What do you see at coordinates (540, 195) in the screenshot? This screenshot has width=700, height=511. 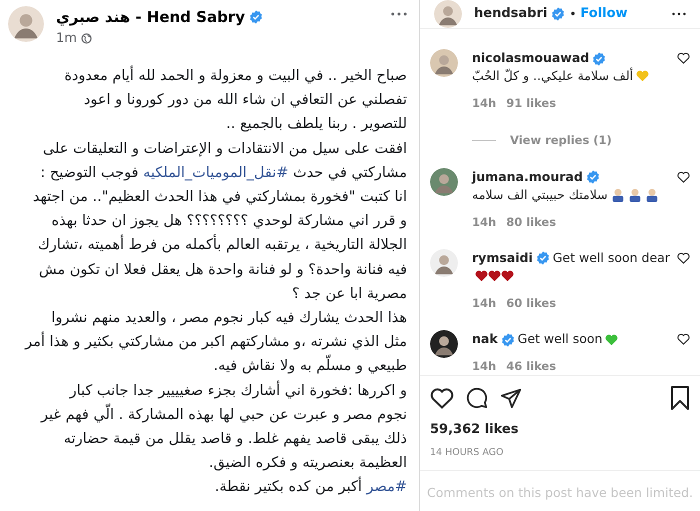 I see `comment-text: سلامتك حبيبتي الف سلامه` at bounding box center [540, 195].